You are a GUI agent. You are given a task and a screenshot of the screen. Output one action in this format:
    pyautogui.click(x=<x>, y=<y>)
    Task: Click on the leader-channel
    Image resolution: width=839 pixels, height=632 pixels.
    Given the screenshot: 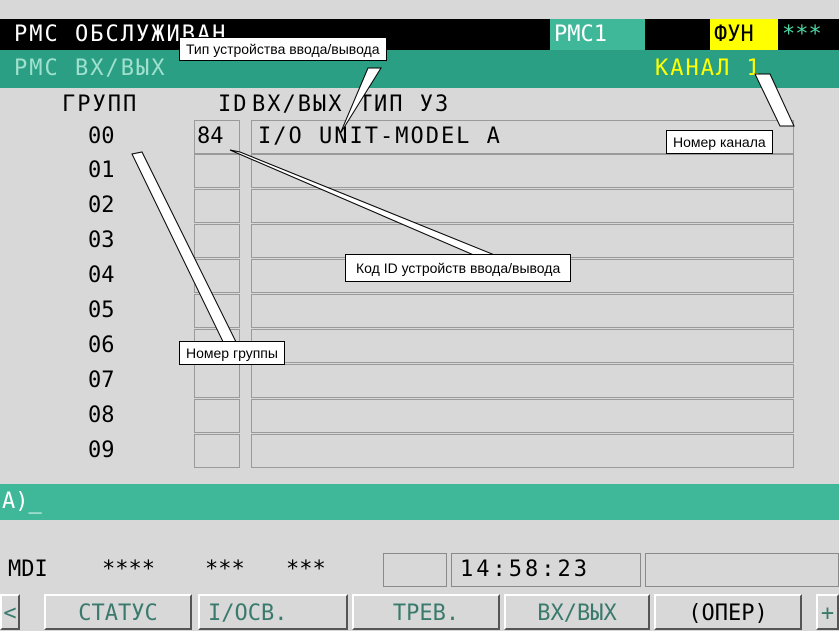 What is the action you would take?
    pyautogui.click(x=774, y=100)
    